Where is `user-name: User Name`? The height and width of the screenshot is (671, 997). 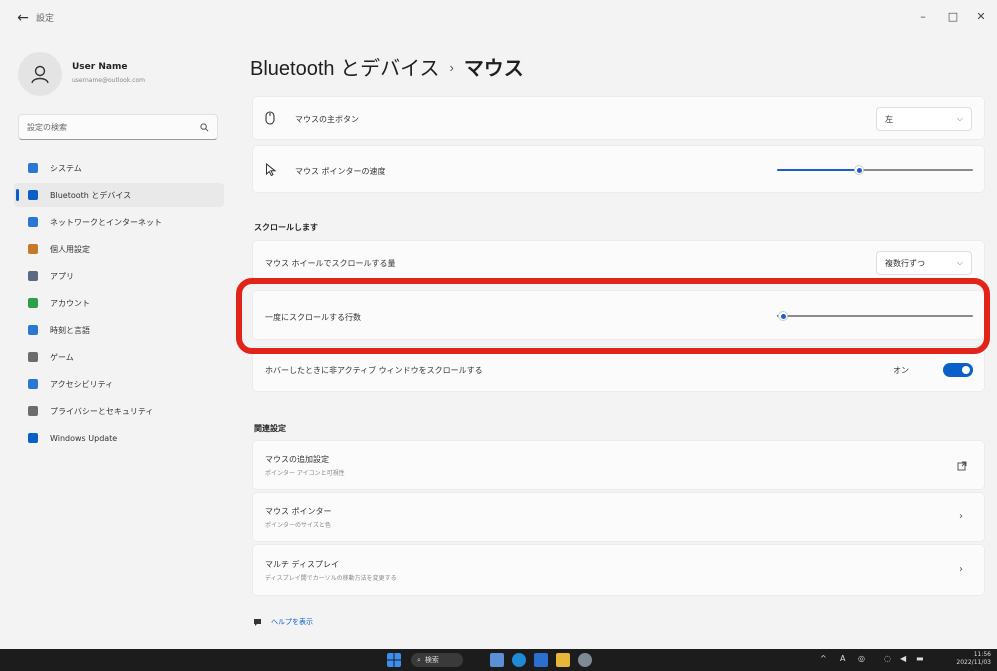
user-name: User Name is located at coordinates (100, 67).